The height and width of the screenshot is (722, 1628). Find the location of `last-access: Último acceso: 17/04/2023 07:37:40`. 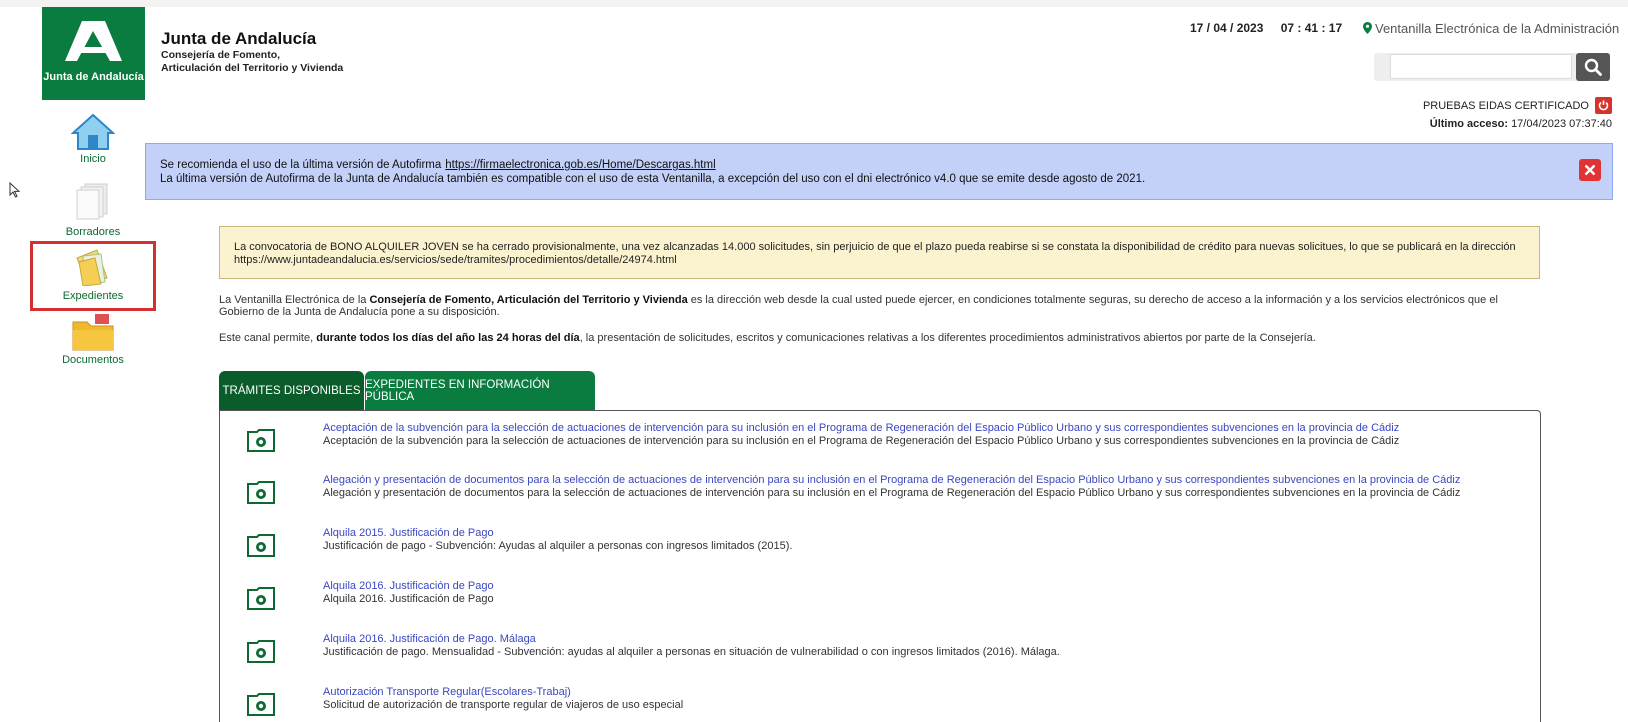

last-access: Último acceso: 17/04/2023 07:37:40 is located at coordinates (1521, 124).